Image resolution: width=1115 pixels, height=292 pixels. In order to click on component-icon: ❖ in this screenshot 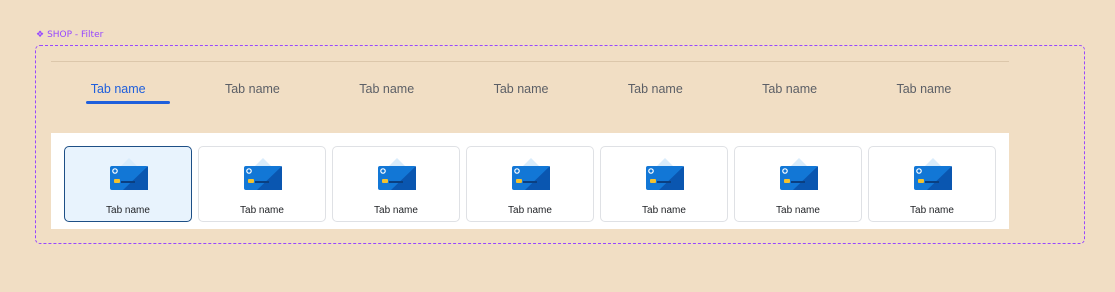, I will do `click(40, 34)`.